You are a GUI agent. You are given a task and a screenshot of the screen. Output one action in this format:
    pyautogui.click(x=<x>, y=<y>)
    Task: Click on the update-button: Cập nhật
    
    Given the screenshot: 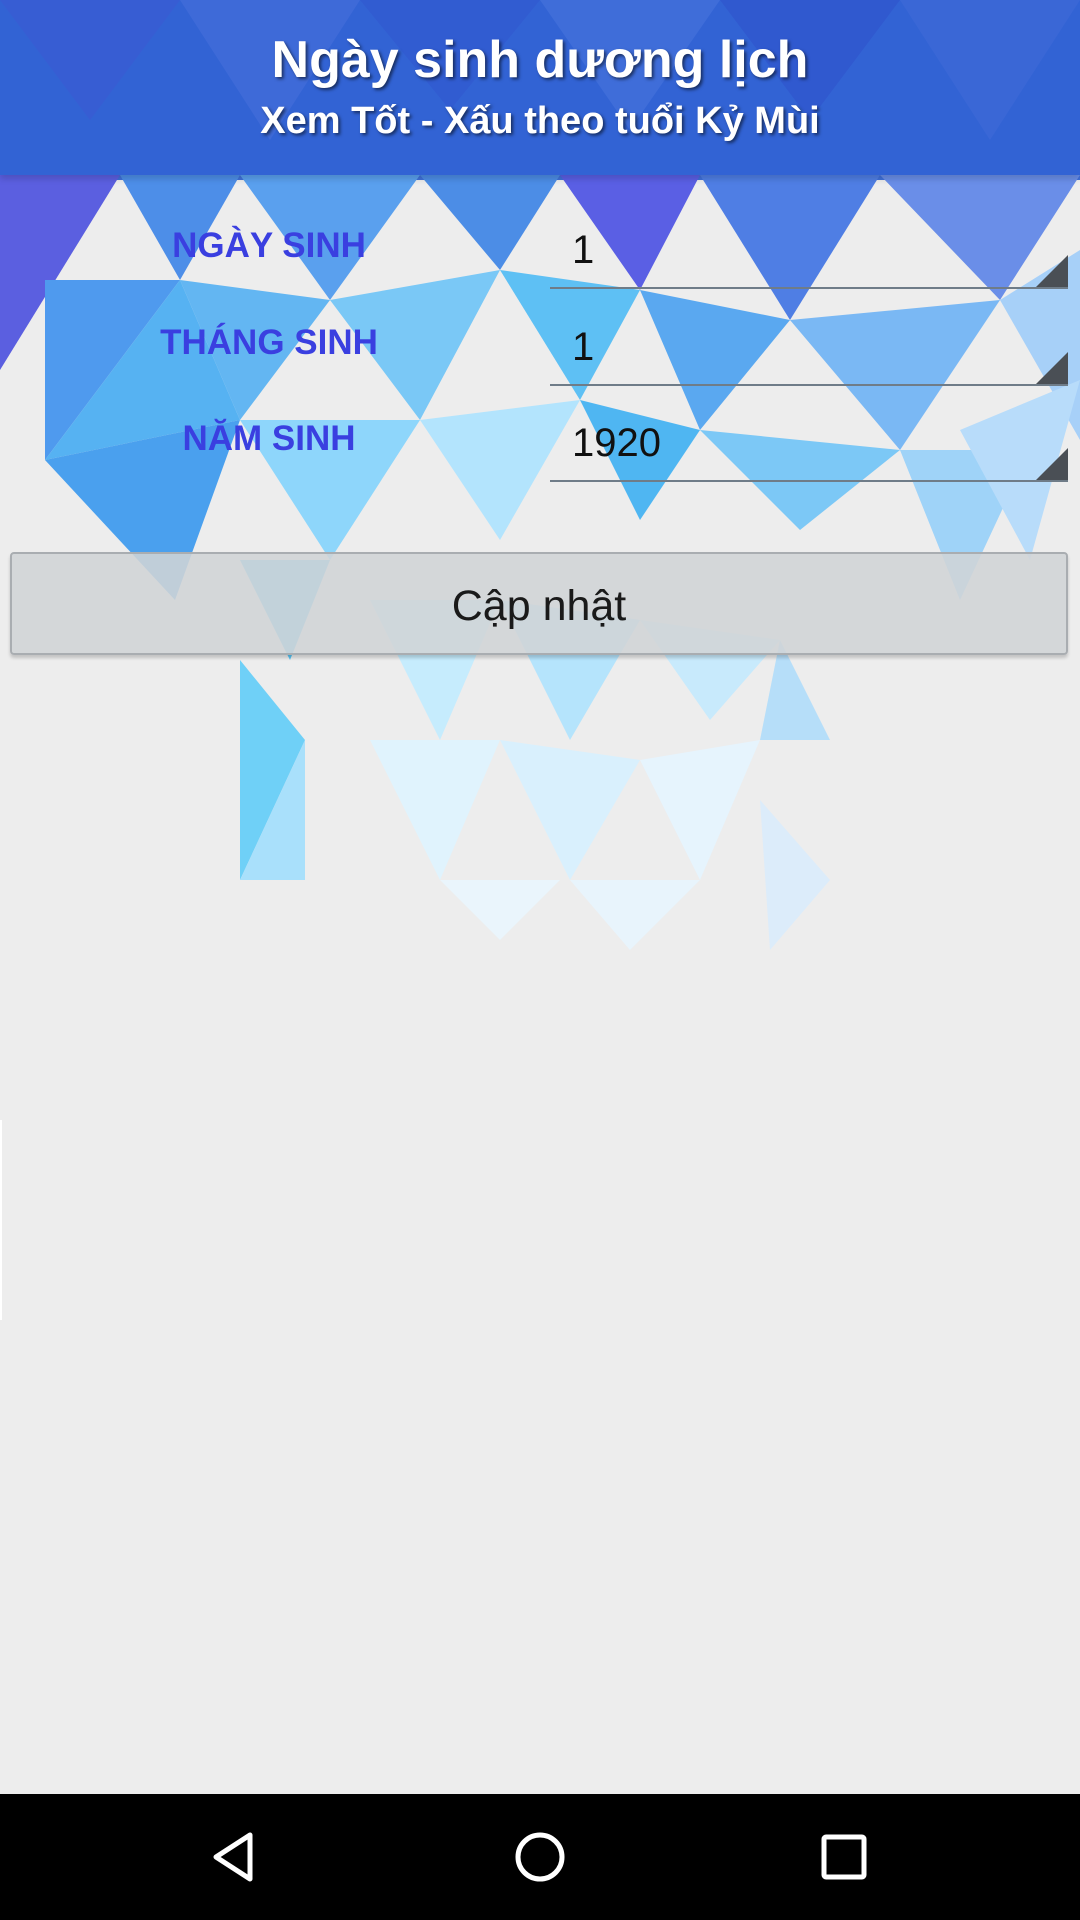 What is the action you would take?
    pyautogui.click(x=539, y=603)
    